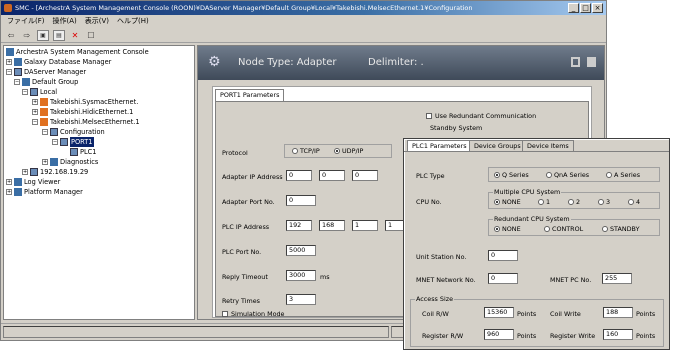  What do you see at coordinates (10, 52) in the screenshot?
I see `console-icon` at bounding box center [10, 52].